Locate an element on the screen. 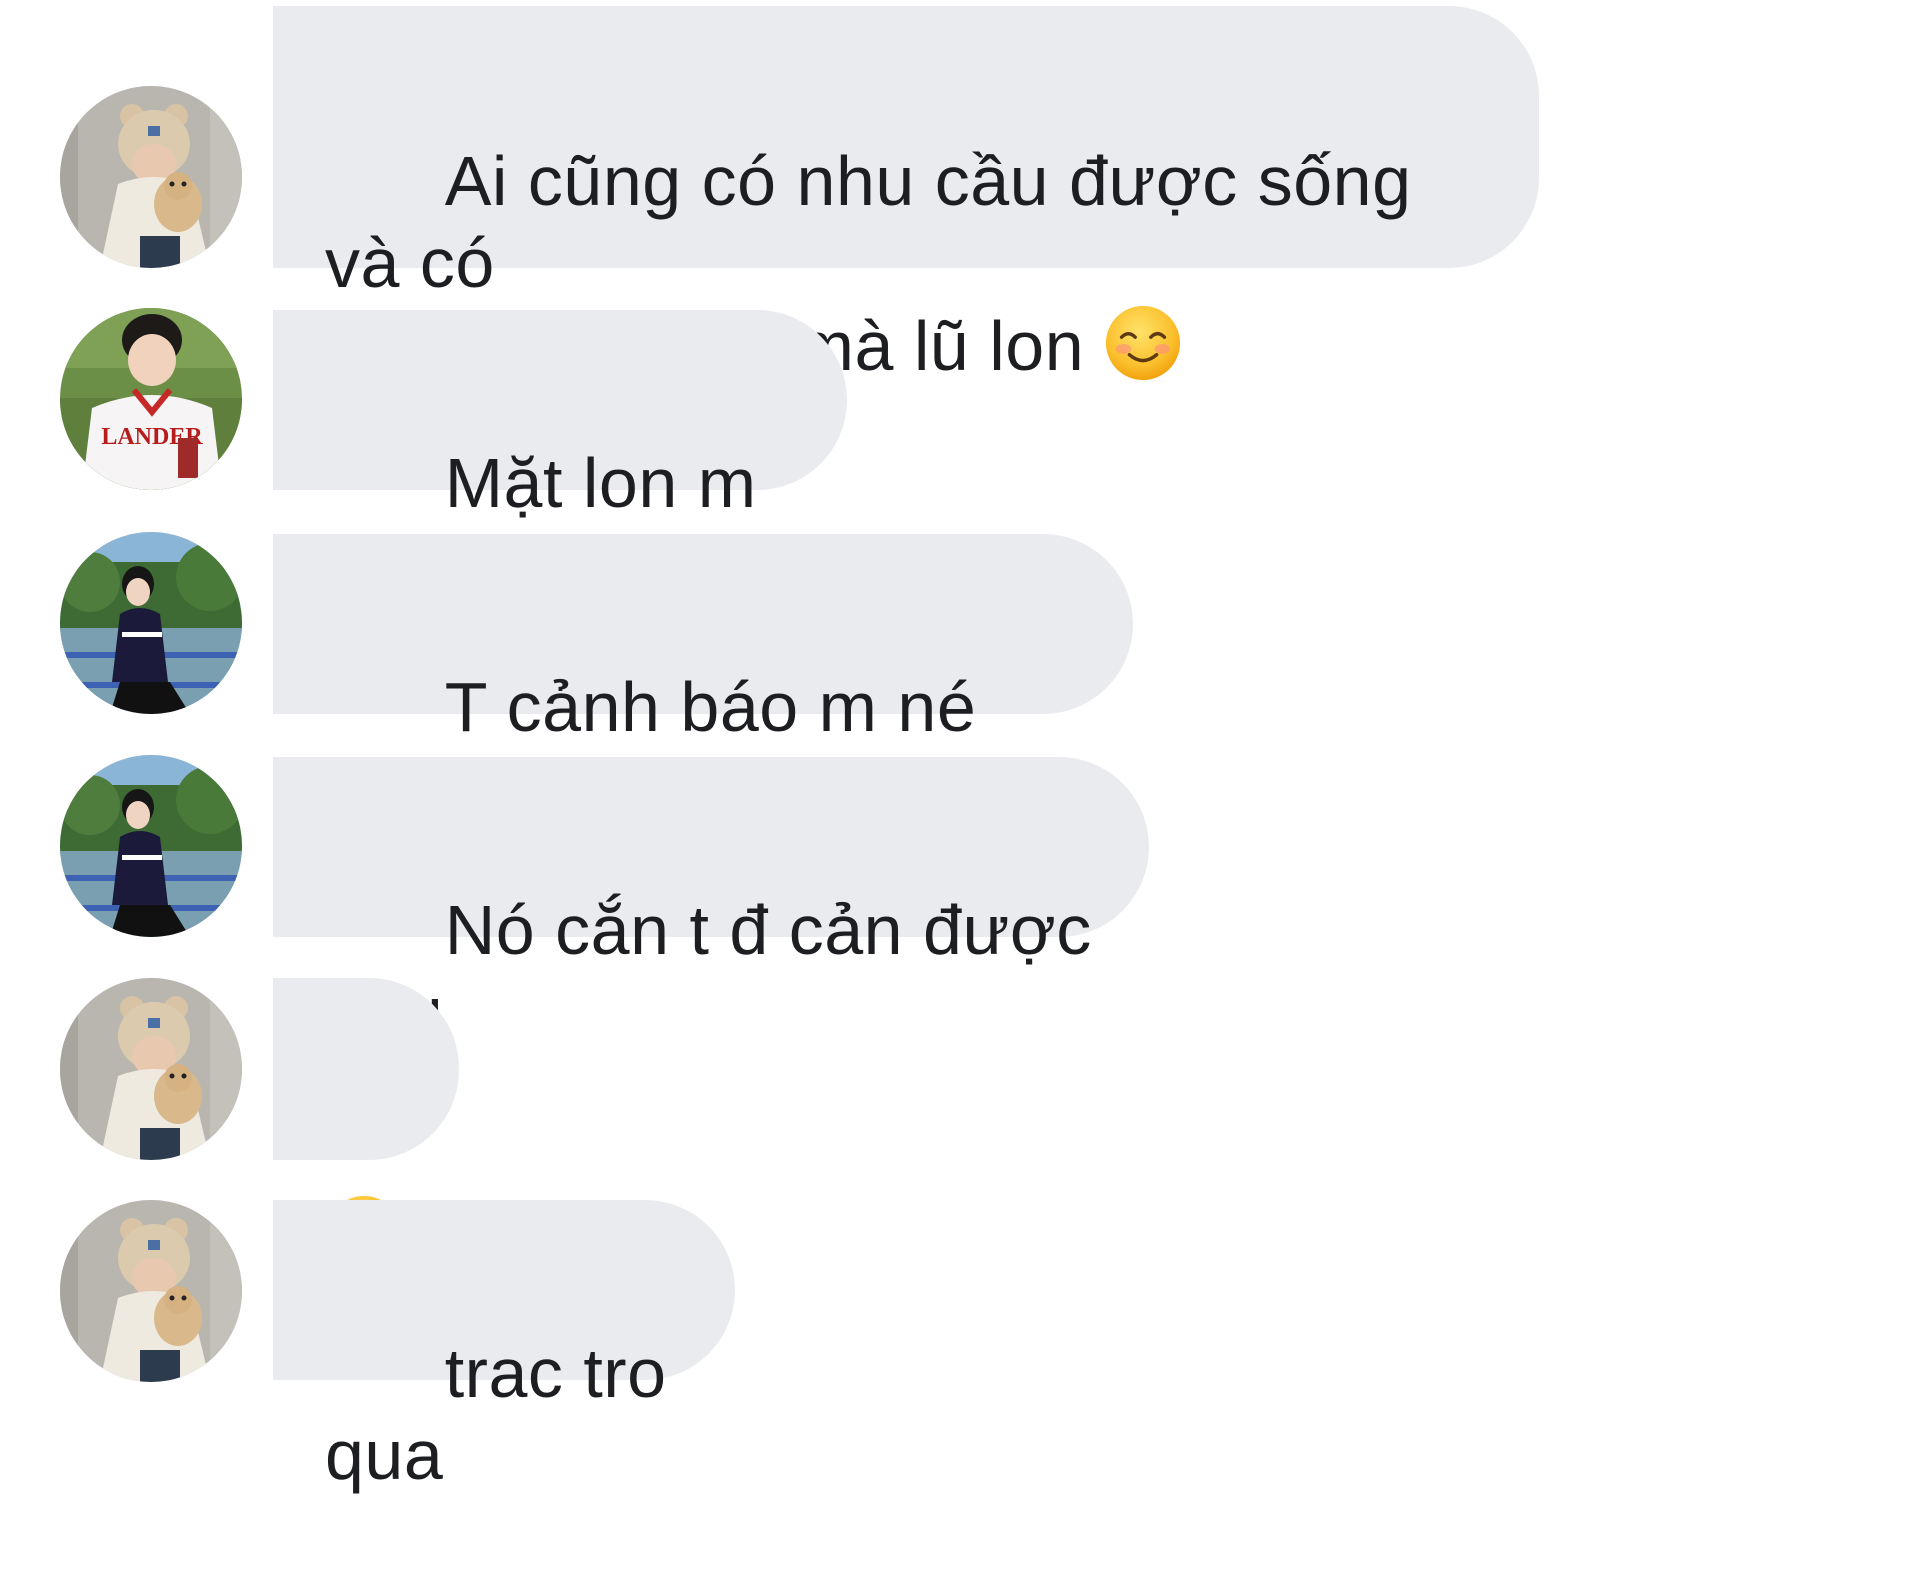 The width and height of the screenshot is (1920, 1578). message-row is located at coordinates (960, 1069).